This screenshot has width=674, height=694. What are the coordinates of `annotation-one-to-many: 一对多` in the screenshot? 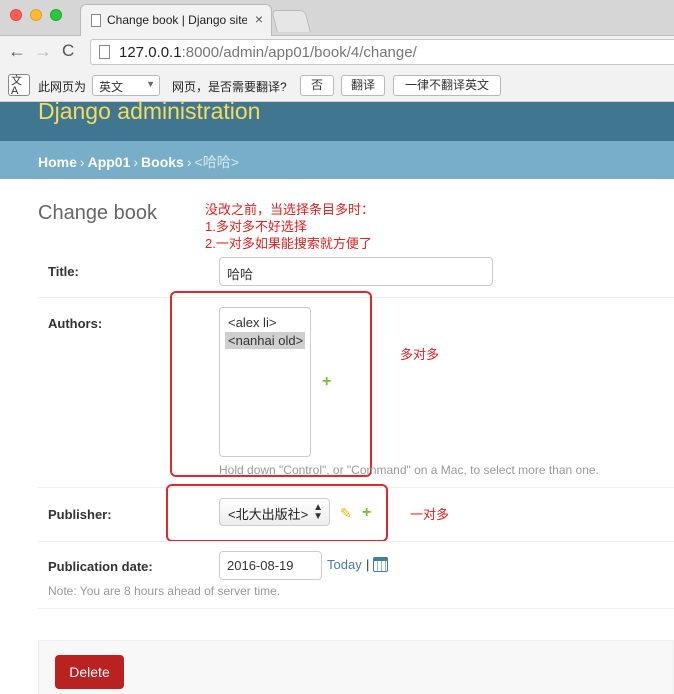 It's located at (430, 514).